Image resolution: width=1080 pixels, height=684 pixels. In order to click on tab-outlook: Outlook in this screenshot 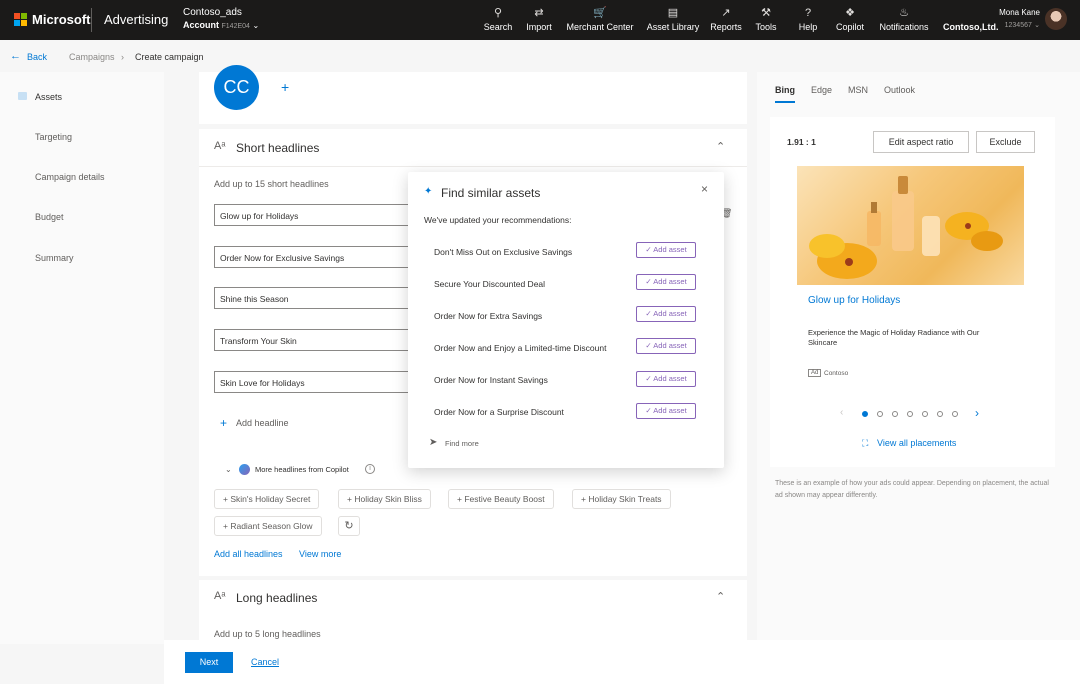, I will do `click(899, 90)`.